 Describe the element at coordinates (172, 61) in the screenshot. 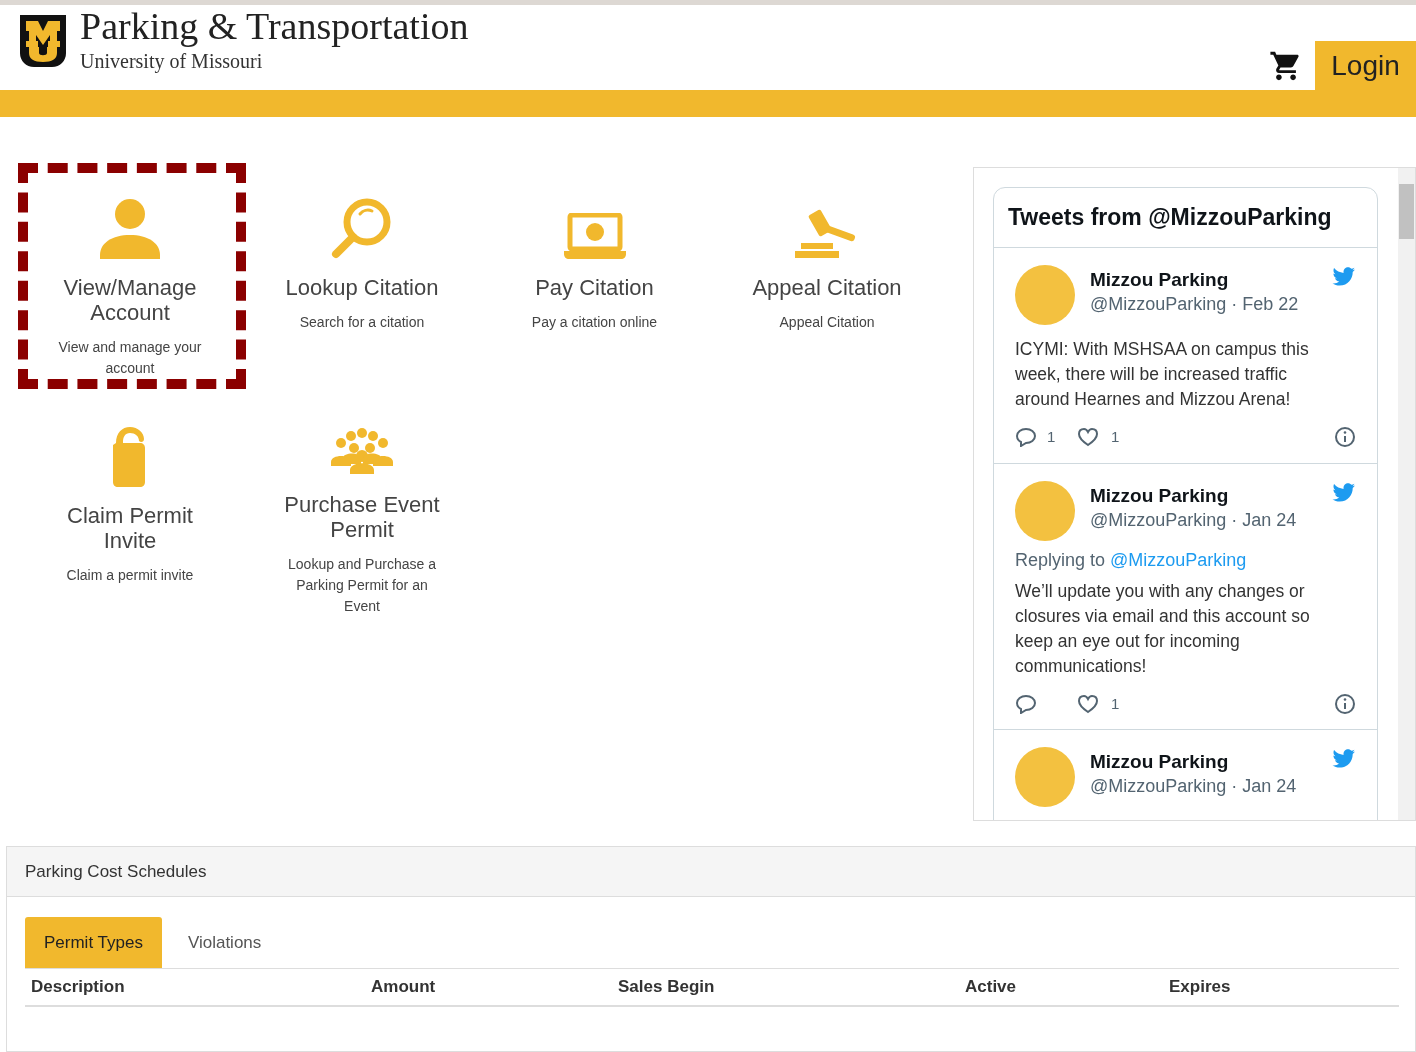

I see `site-subtitle: University of Missouri` at that location.